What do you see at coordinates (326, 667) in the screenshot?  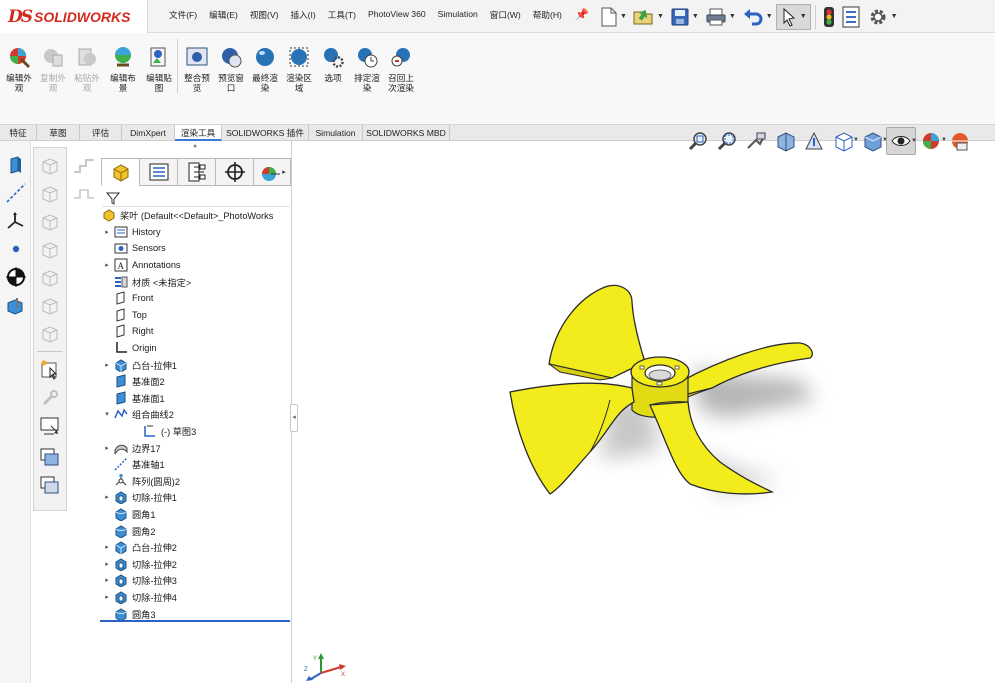 I see `reference-triad: Y X Z` at bounding box center [326, 667].